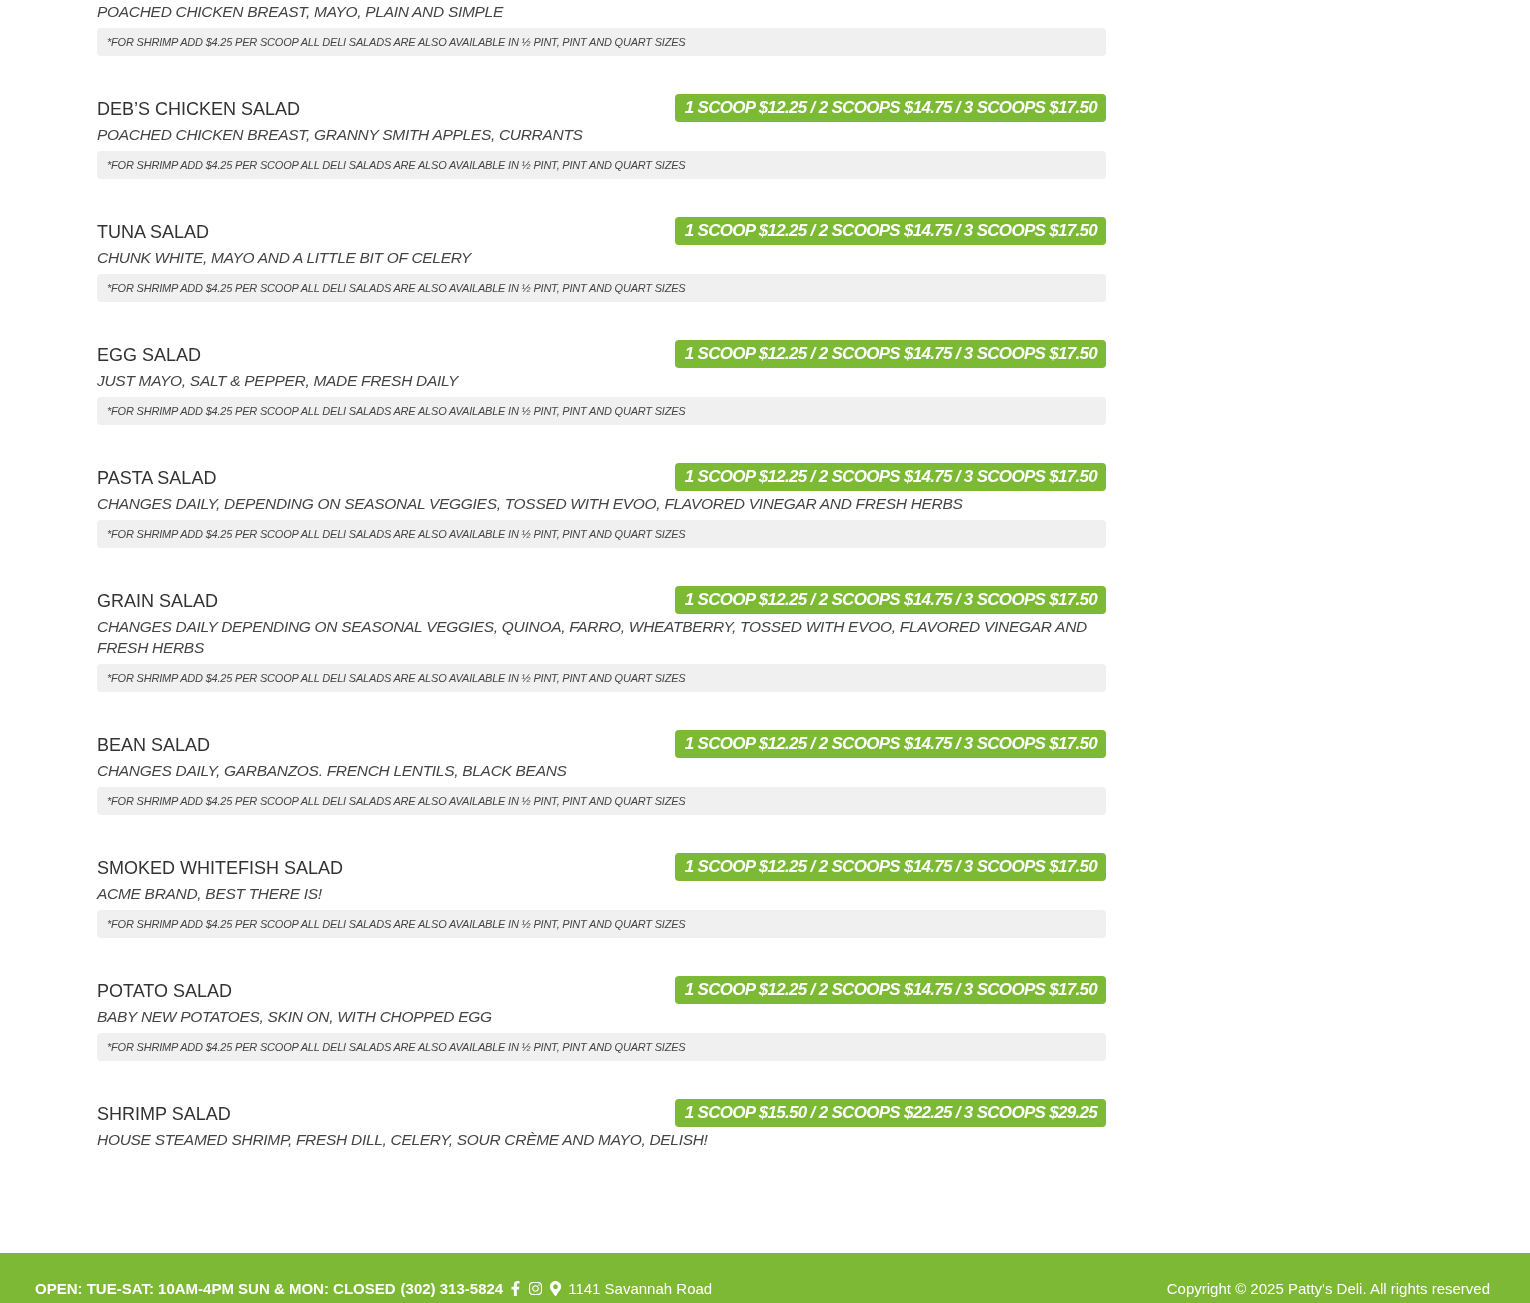  What do you see at coordinates (149, 354) in the screenshot?
I see `item-name: EGG SALAD` at bounding box center [149, 354].